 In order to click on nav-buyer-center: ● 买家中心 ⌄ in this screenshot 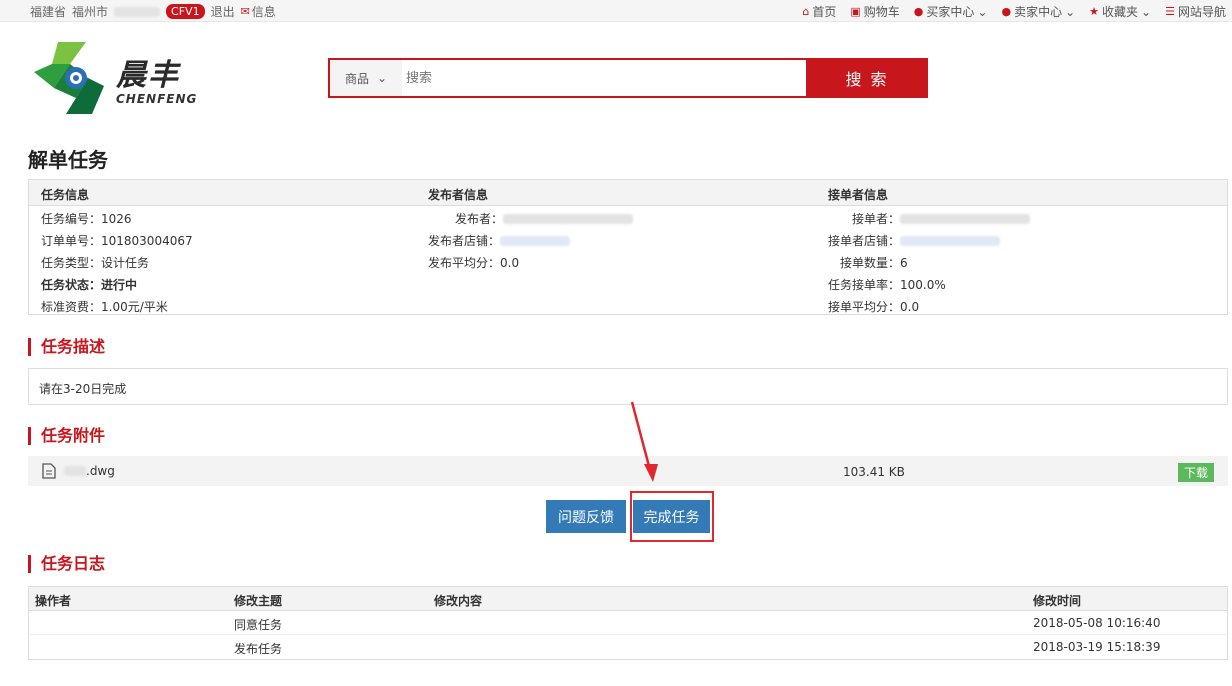, I will do `click(951, 11)`.